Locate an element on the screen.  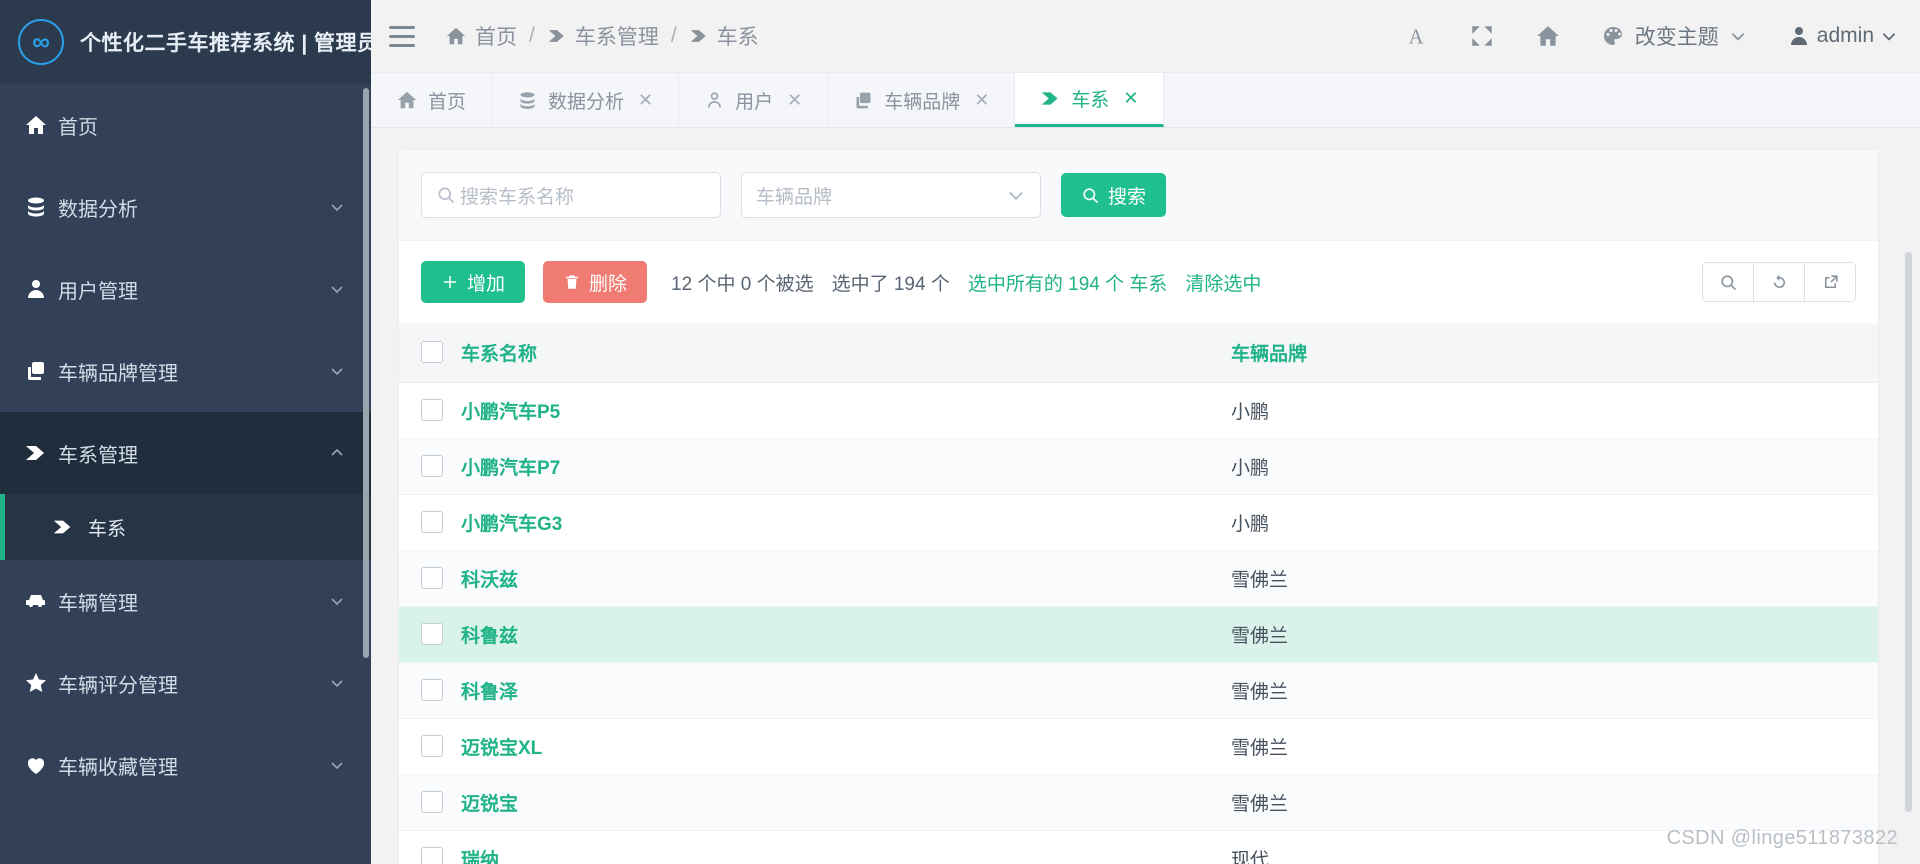
breadcrumb-label: 车系 is located at coordinates (737, 37).